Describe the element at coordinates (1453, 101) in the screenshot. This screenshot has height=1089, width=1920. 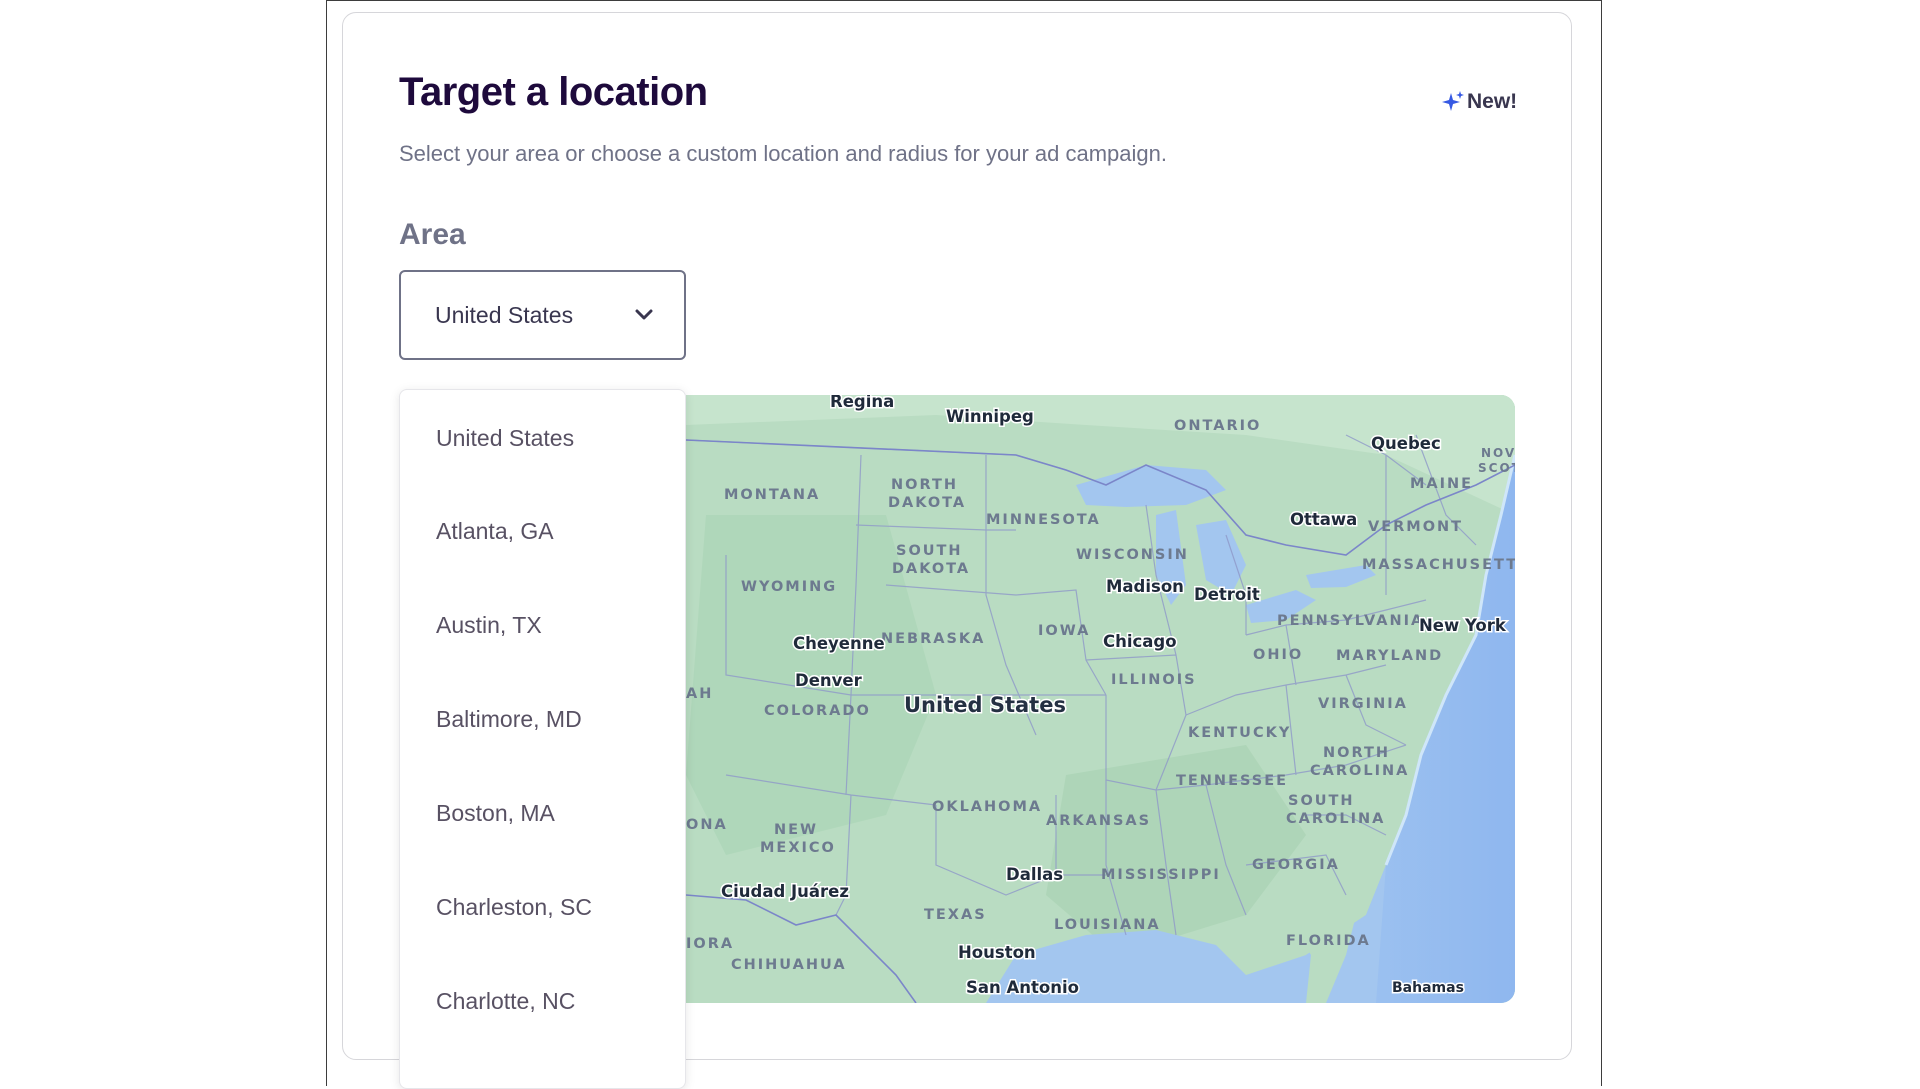
I see `sparkle-icon` at that location.